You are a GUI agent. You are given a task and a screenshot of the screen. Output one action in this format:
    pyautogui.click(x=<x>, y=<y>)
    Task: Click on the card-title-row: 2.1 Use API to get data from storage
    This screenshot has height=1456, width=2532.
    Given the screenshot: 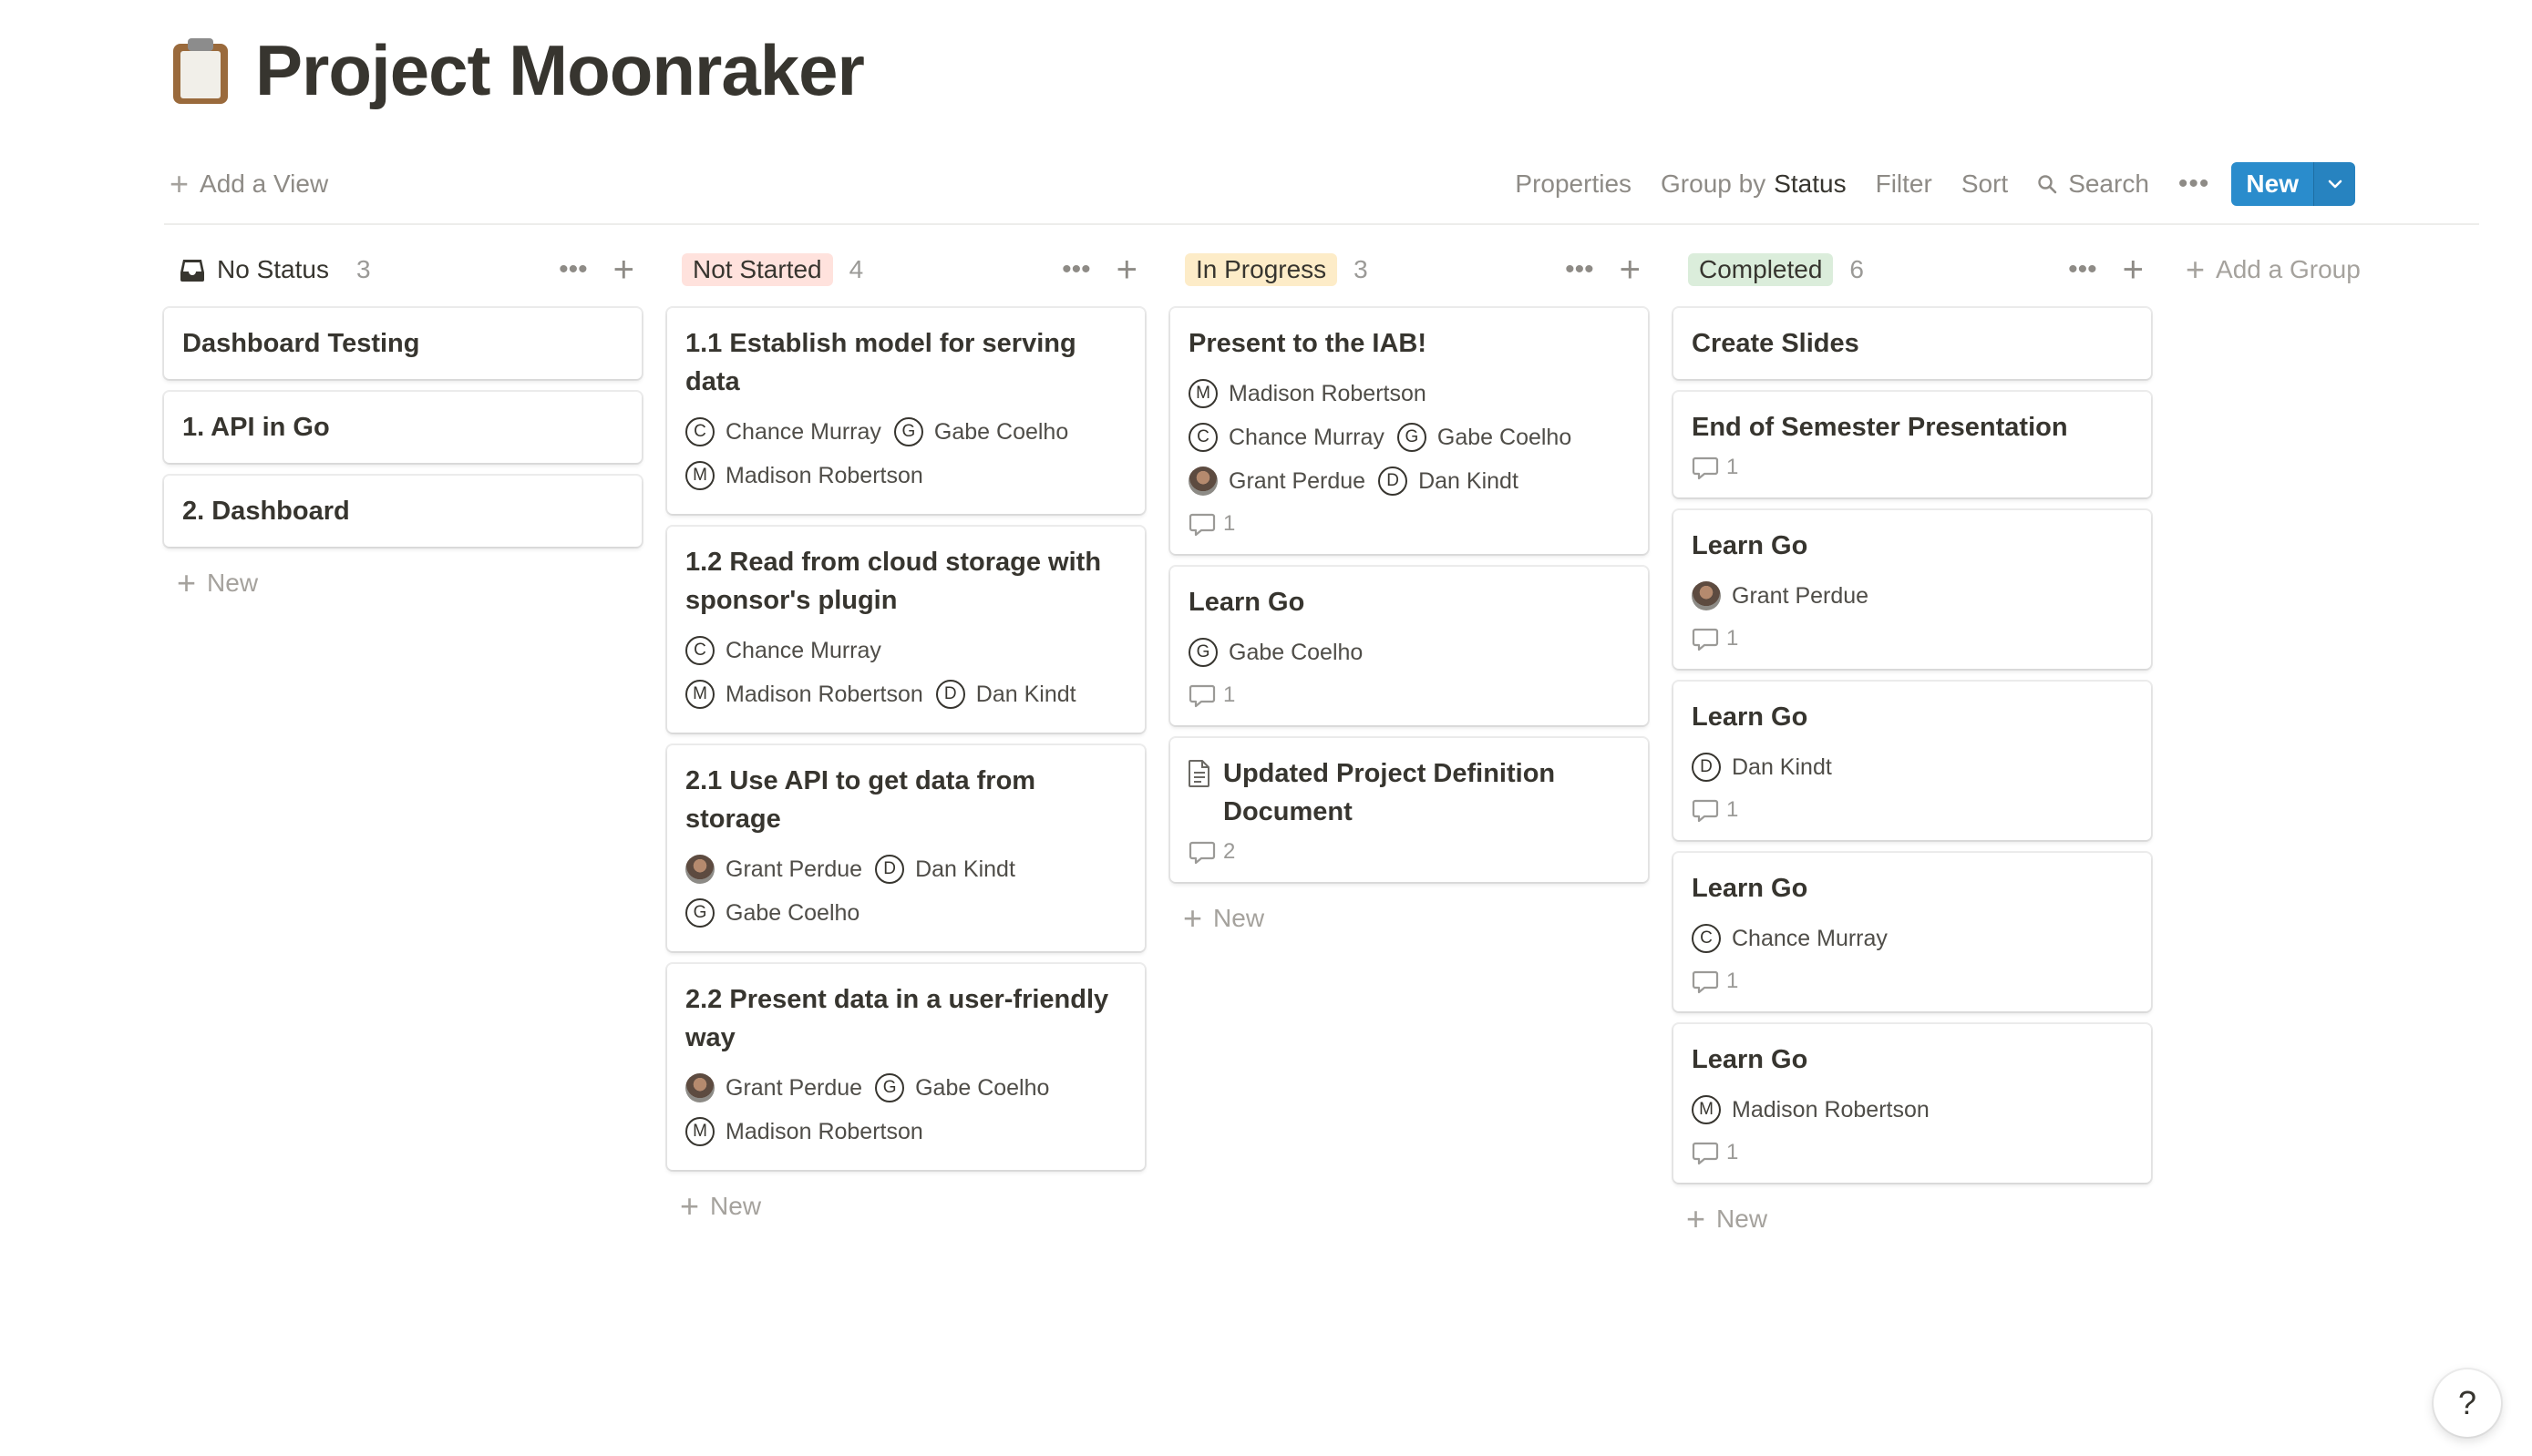 What is the action you would take?
    pyautogui.click(x=906, y=800)
    